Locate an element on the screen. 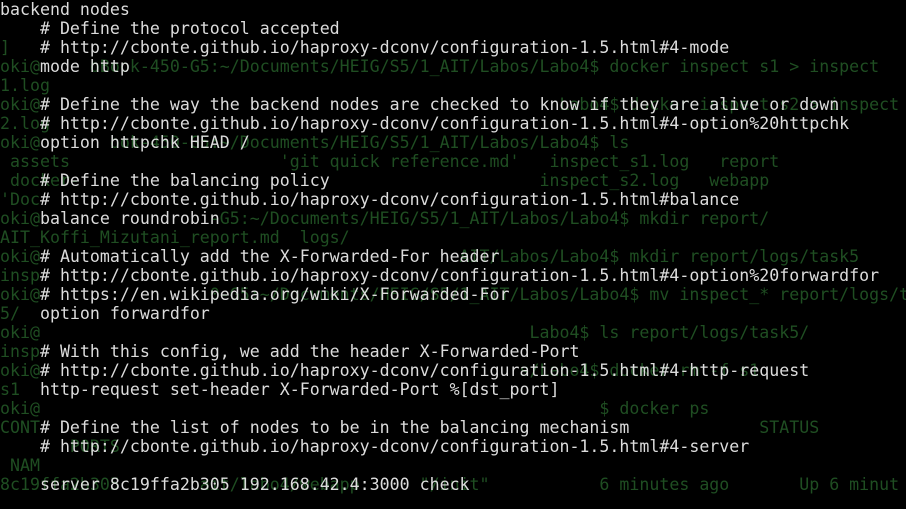 The image size is (906, 509). config-line: backend nodes is located at coordinates (65, 9).